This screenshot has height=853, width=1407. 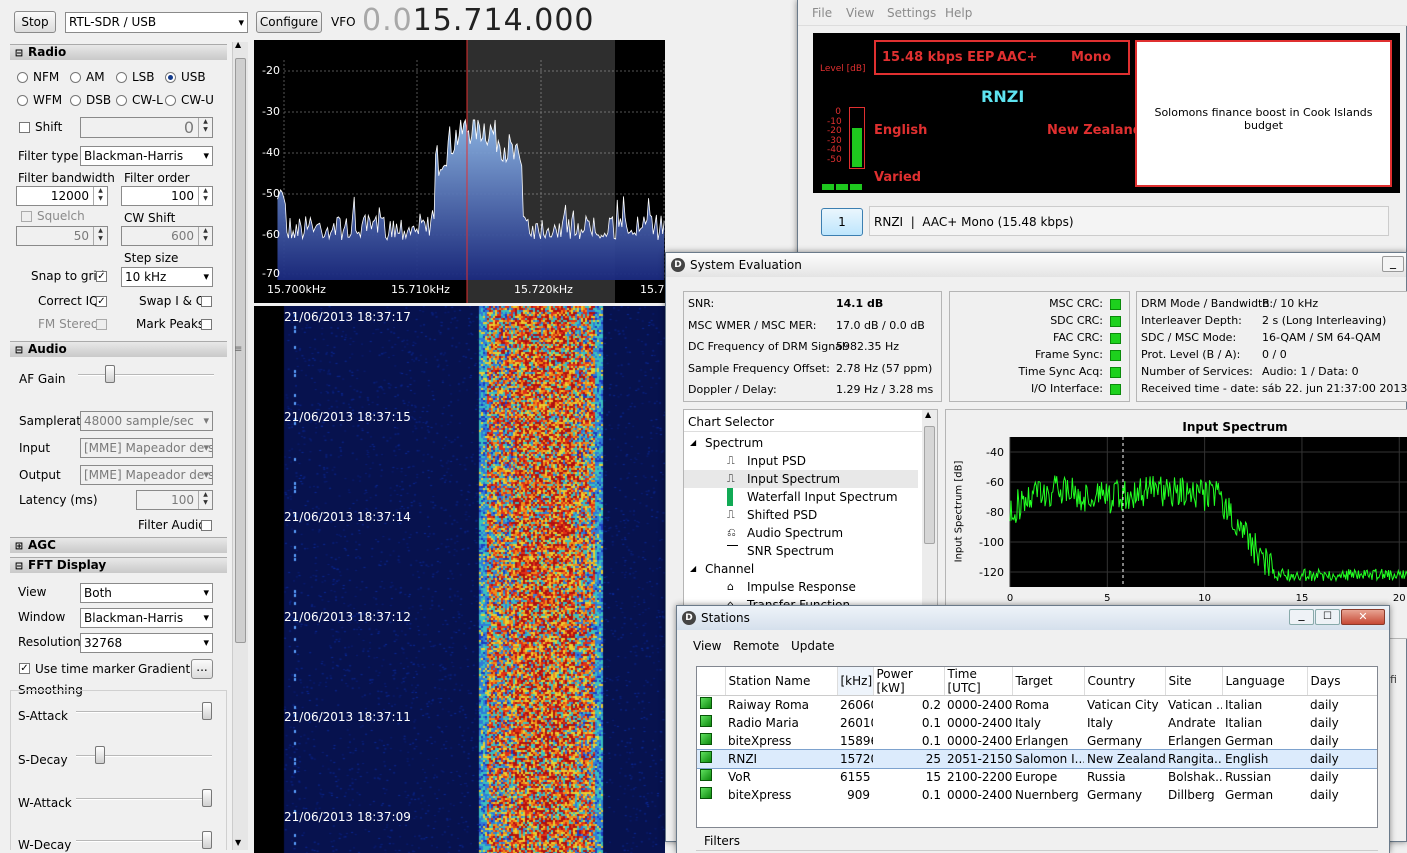 What do you see at coordinates (1342, 681) in the screenshot?
I see `col-header-8: Days` at bounding box center [1342, 681].